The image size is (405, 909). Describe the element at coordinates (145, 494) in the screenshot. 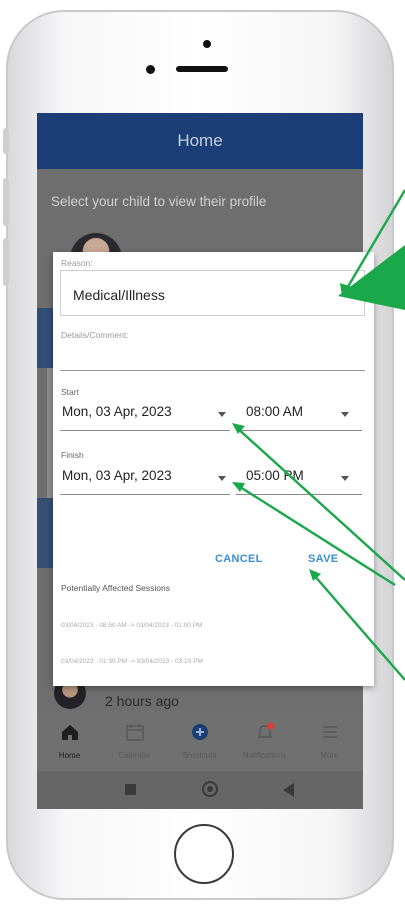

I see `finish-date-underline` at that location.